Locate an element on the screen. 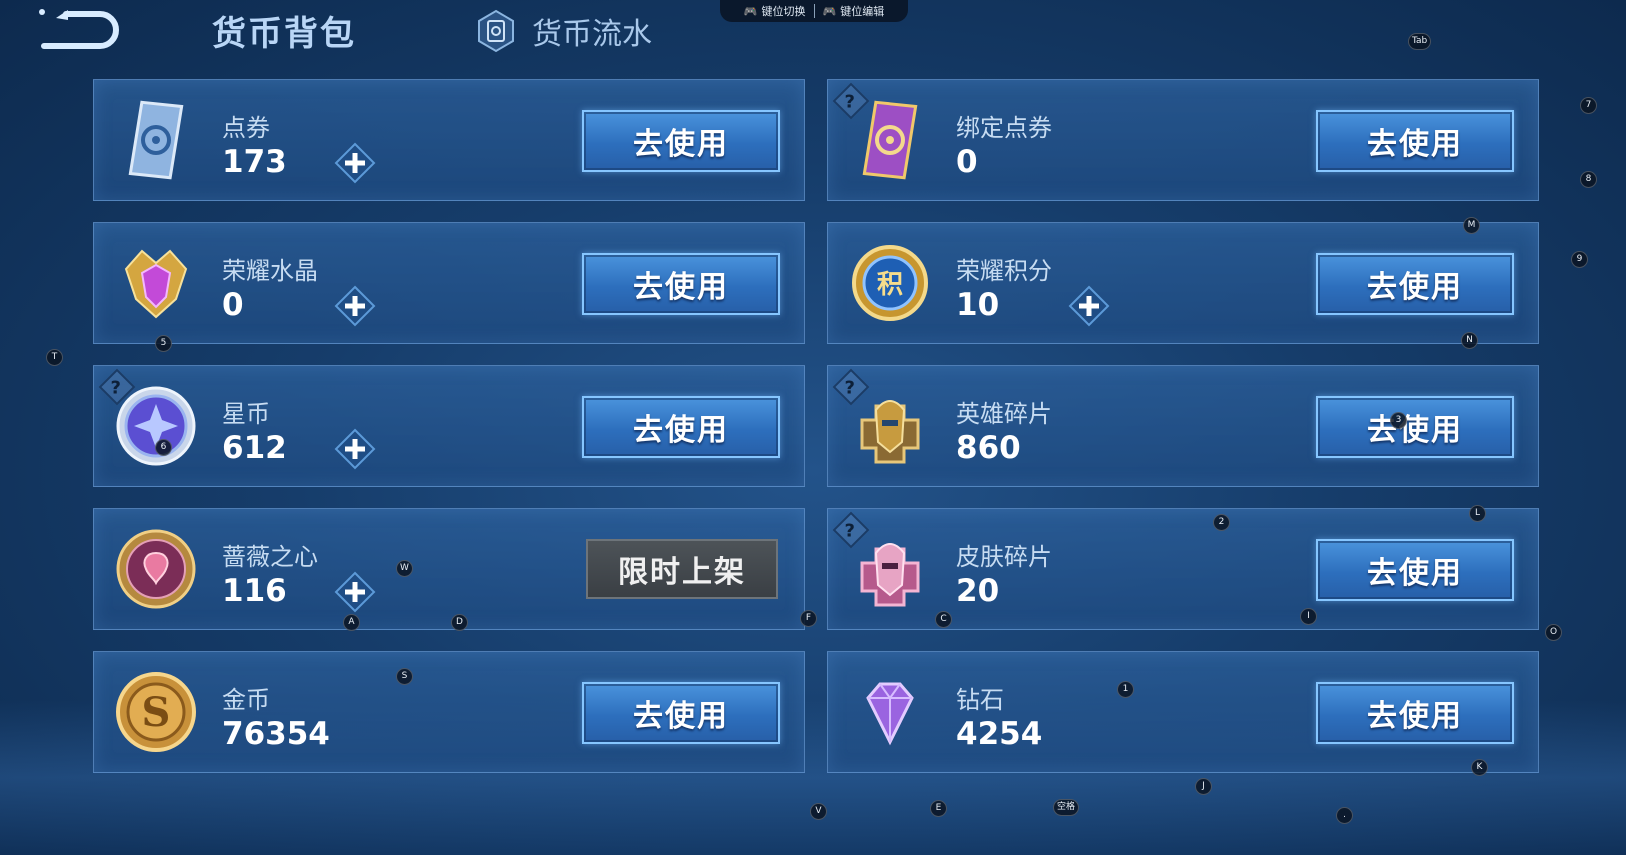 The width and height of the screenshot is (1626, 855). key-hint: T is located at coordinates (54, 357).